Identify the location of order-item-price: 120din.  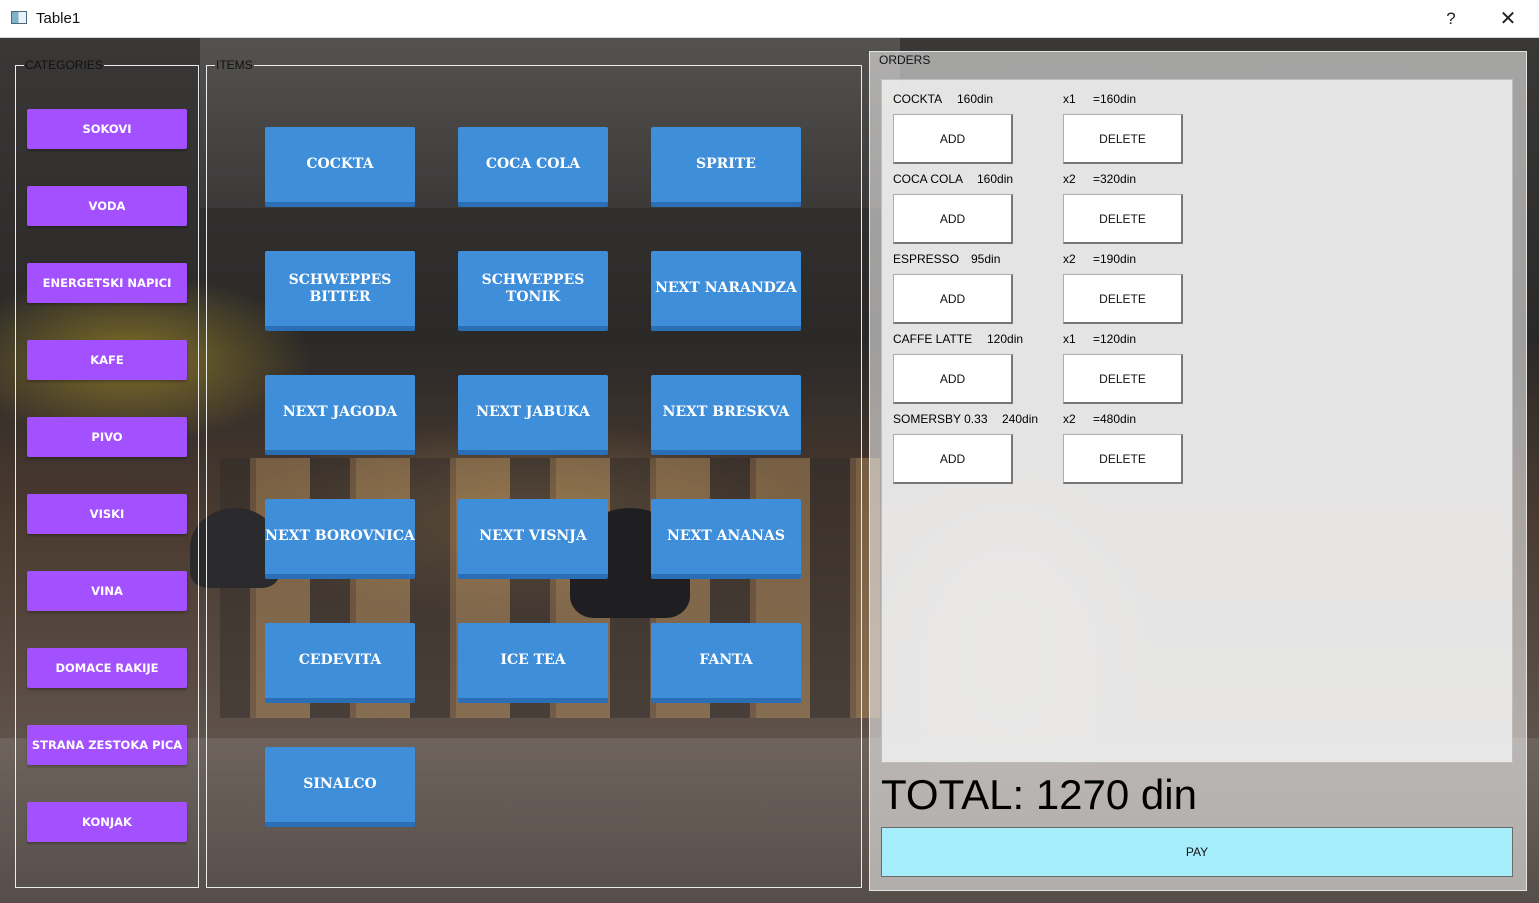
(1005, 339).